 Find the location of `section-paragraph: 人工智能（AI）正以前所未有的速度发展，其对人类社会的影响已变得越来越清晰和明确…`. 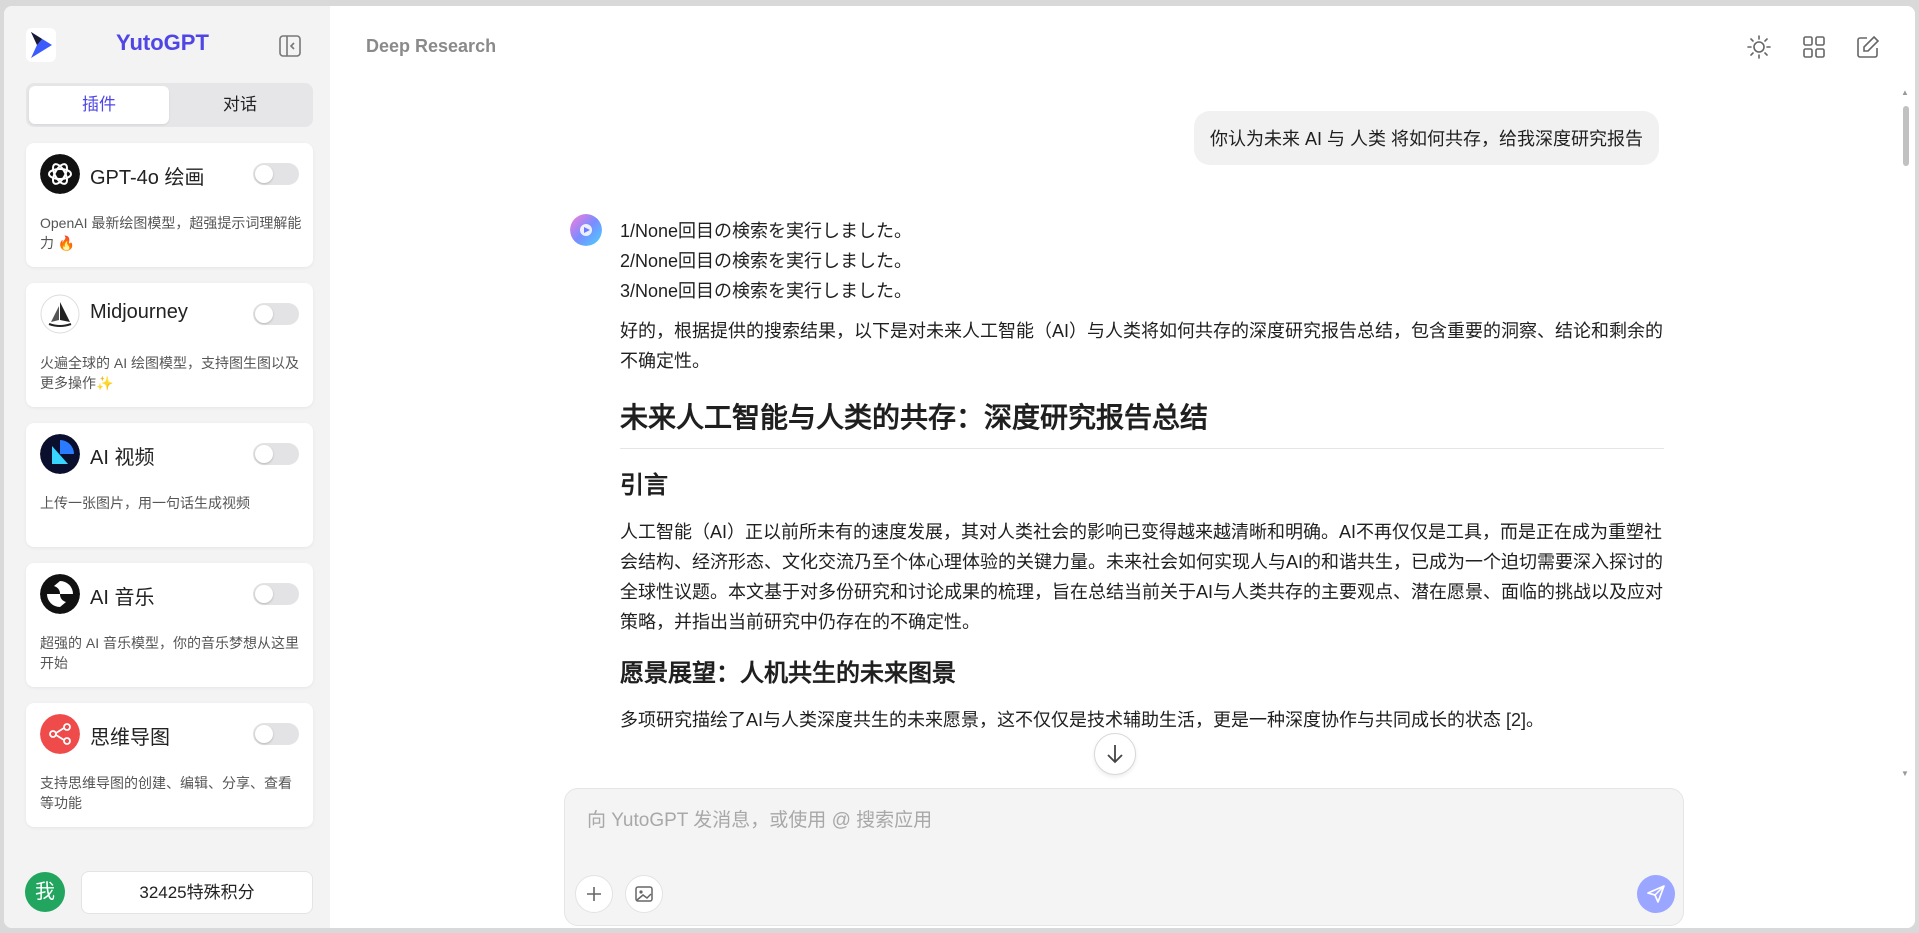

section-paragraph: 人工智能（AI）正以前所未有的速度发展，其对人类社会的影响已变得越来越清晰和明确… is located at coordinates (1142, 577).